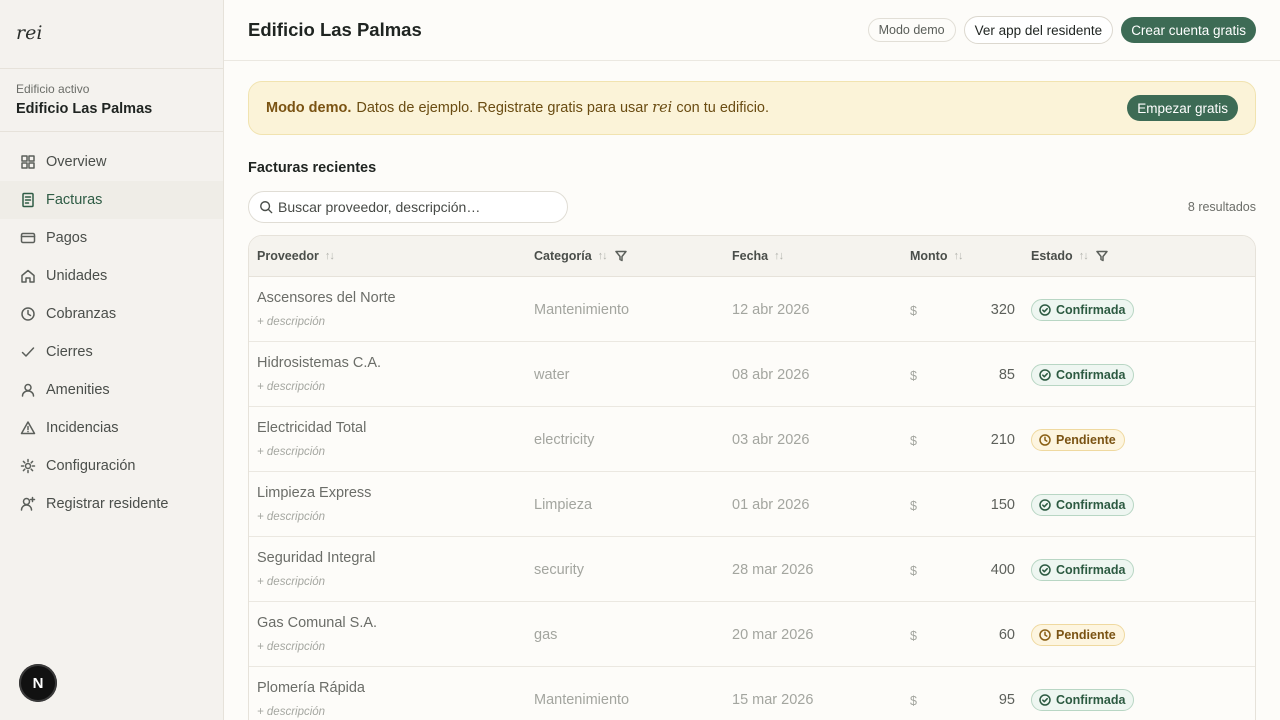  What do you see at coordinates (67, 238) in the screenshot?
I see `sidebar-item-label: Pagos` at bounding box center [67, 238].